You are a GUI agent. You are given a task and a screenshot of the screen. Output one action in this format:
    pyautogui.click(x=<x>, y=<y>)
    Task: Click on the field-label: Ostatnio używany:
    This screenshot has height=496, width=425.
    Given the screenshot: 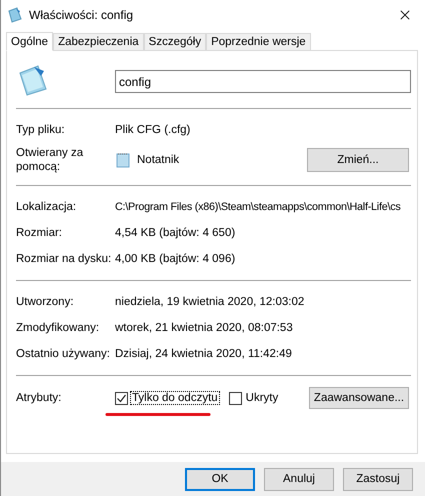 What is the action you would take?
    pyautogui.click(x=63, y=354)
    